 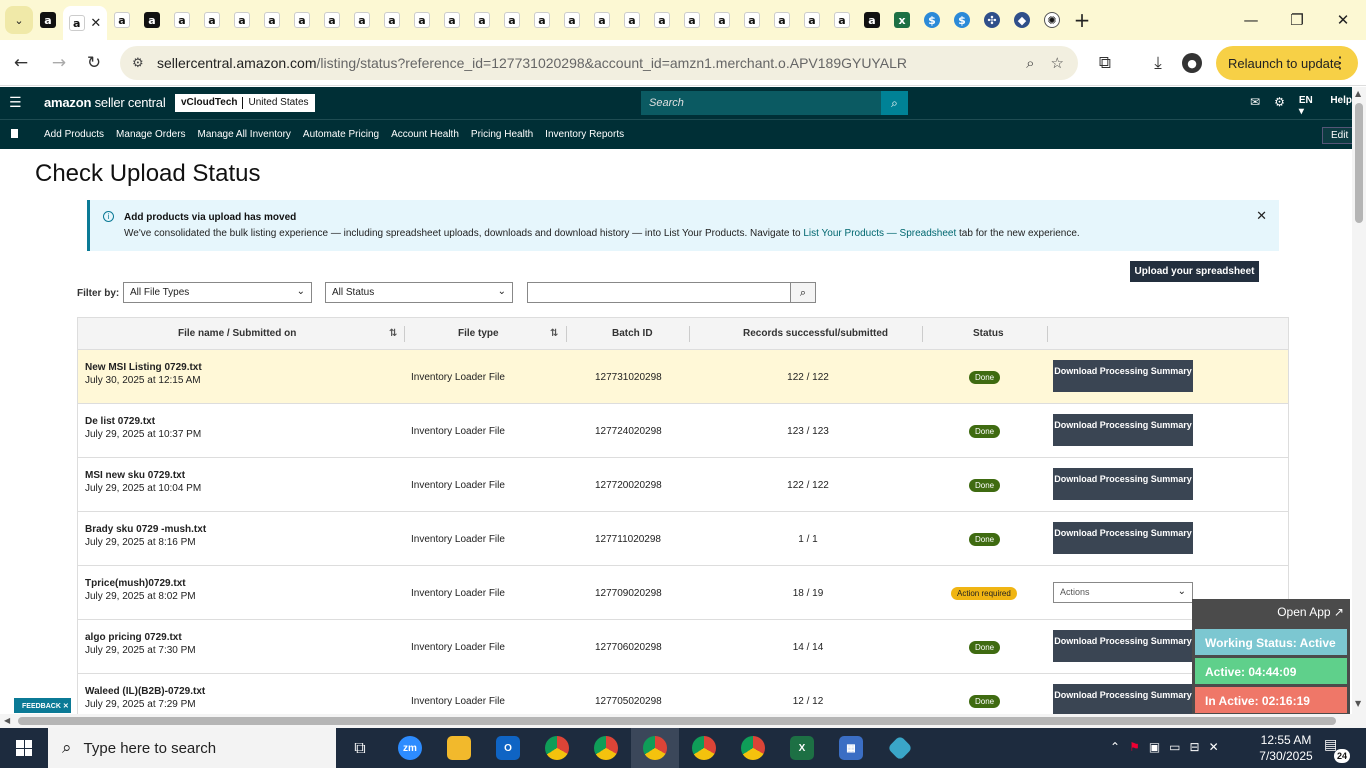 What do you see at coordinates (245, 103) in the screenshot?
I see `account-switcher: vCloudTech United States` at bounding box center [245, 103].